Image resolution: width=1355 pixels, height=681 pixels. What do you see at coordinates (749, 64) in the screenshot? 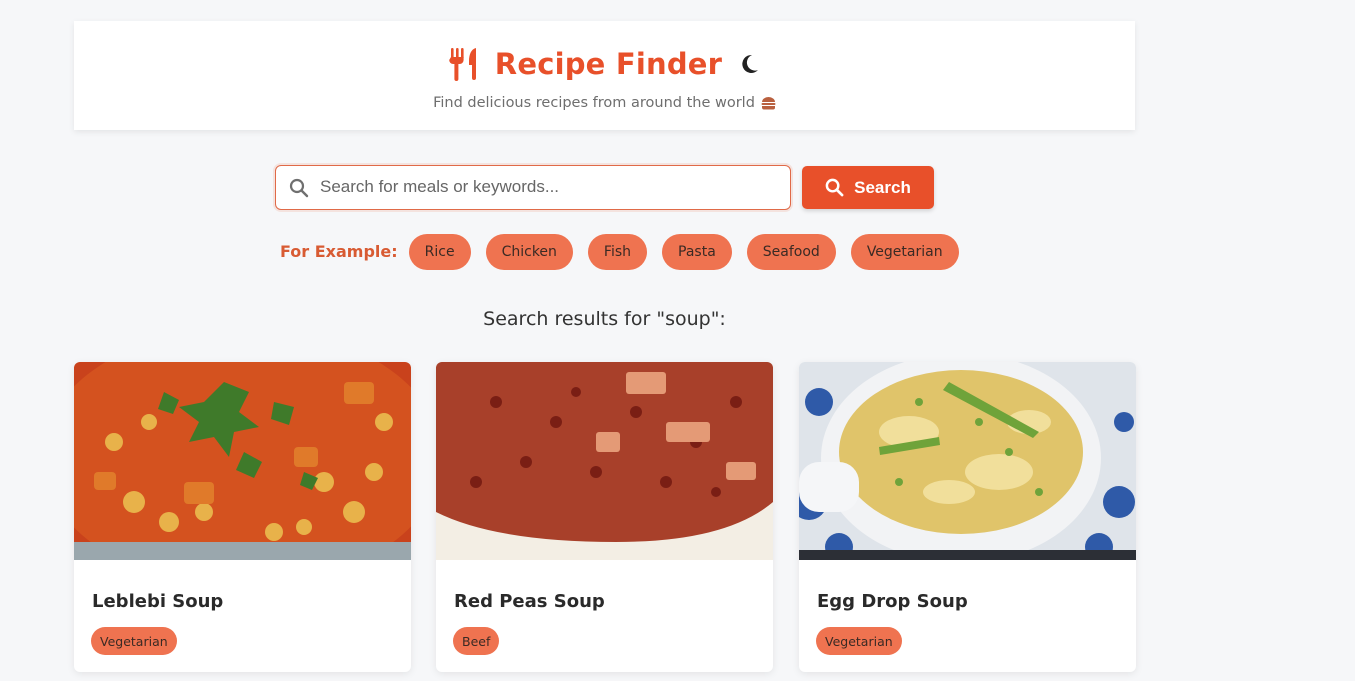
I see `moon-icon` at bounding box center [749, 64].